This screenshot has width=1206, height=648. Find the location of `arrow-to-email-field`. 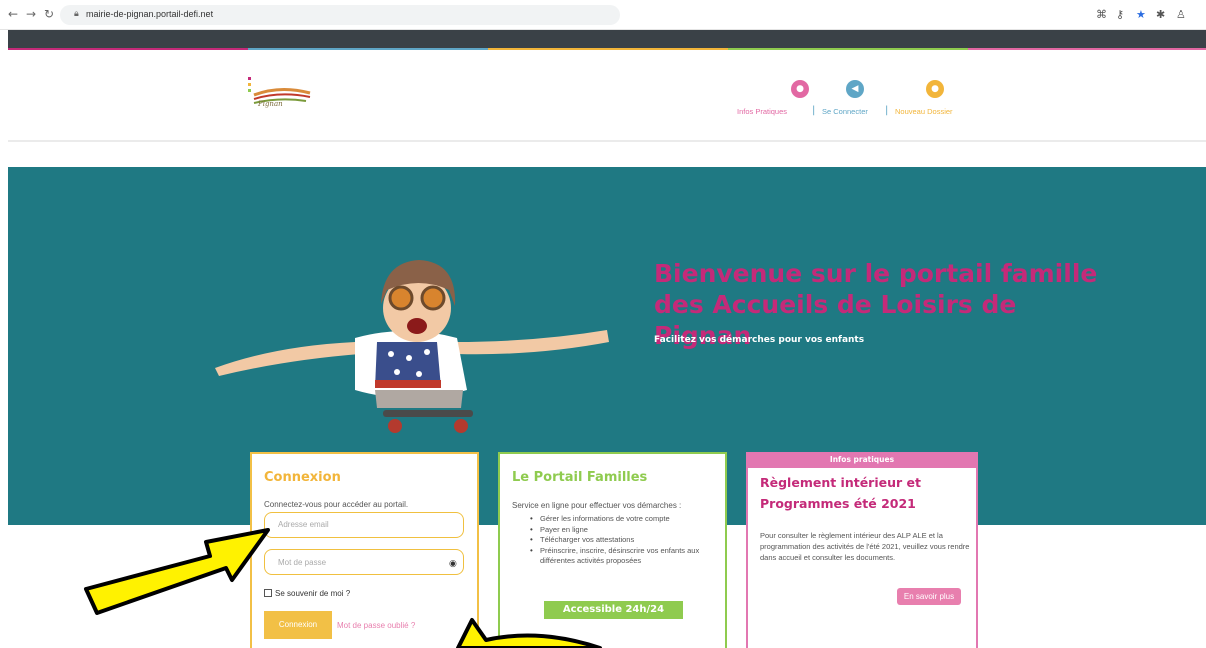

arrow-to-email-field is located at coordinates (177, 571).